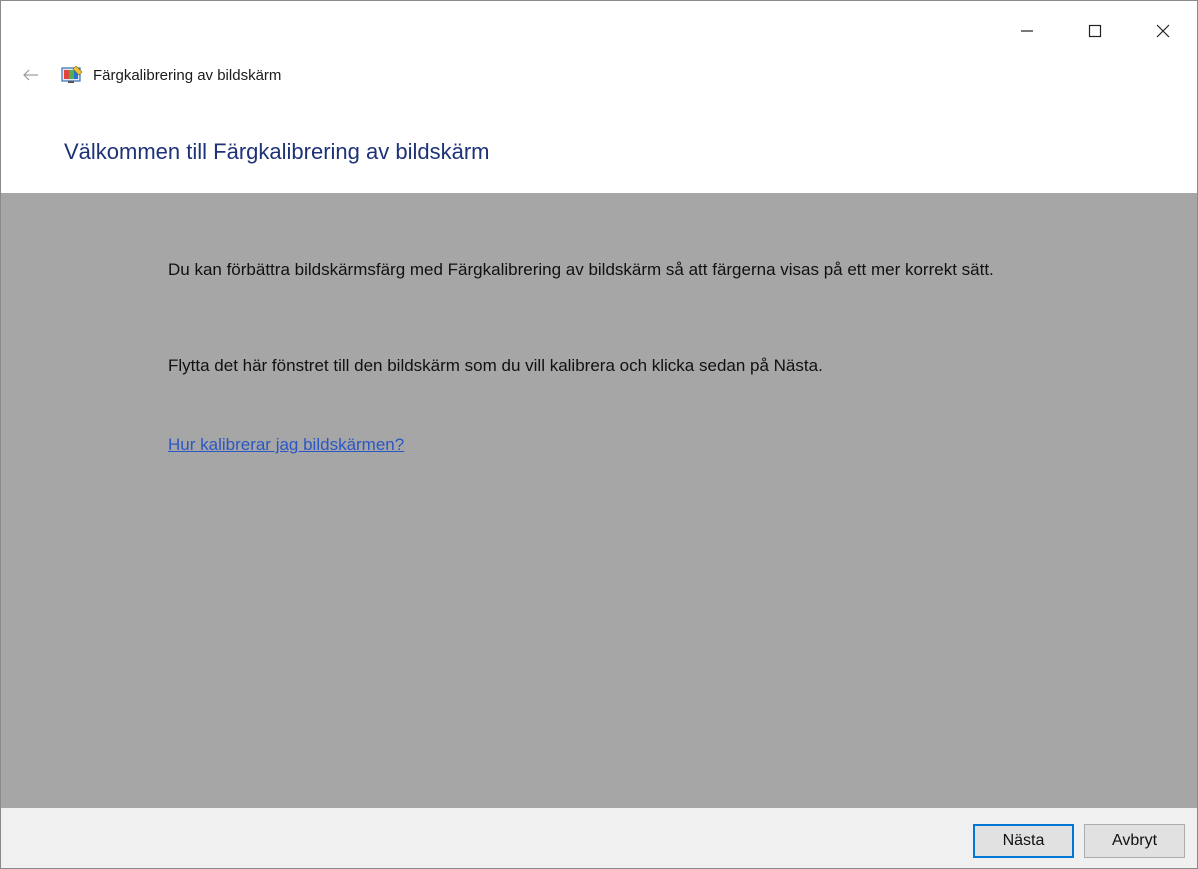  I want to click on back-button, so click(31, 75).